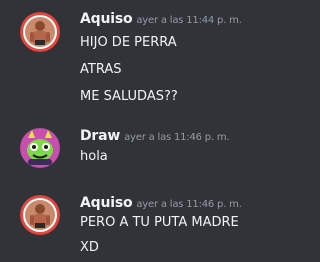  Describe the element at coordinates (159, 222) in the screenshot. I see `message-line: PERO A TU PUTA MADRE` at that location.